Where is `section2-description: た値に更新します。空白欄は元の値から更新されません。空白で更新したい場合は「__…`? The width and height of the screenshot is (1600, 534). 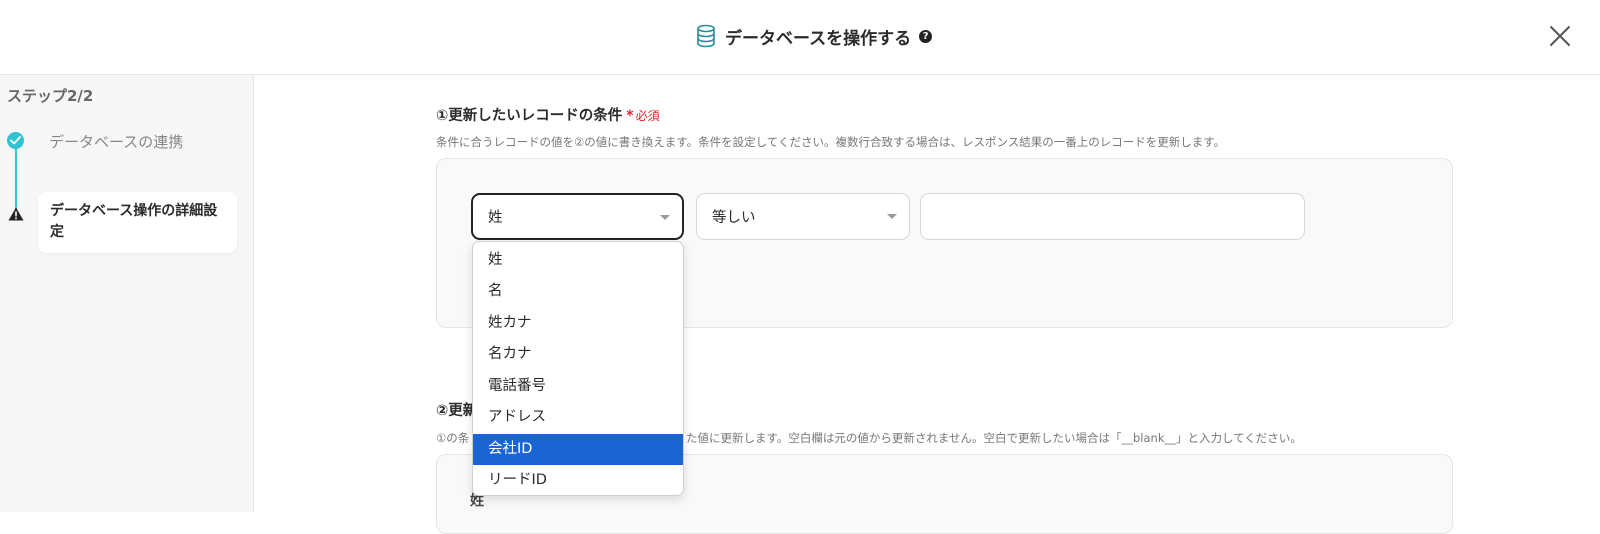
section2-description: た値に更新します。空白欄は元の値から更新されません。空白で更新したい場合は「__… is located at coordinates (994, 438).